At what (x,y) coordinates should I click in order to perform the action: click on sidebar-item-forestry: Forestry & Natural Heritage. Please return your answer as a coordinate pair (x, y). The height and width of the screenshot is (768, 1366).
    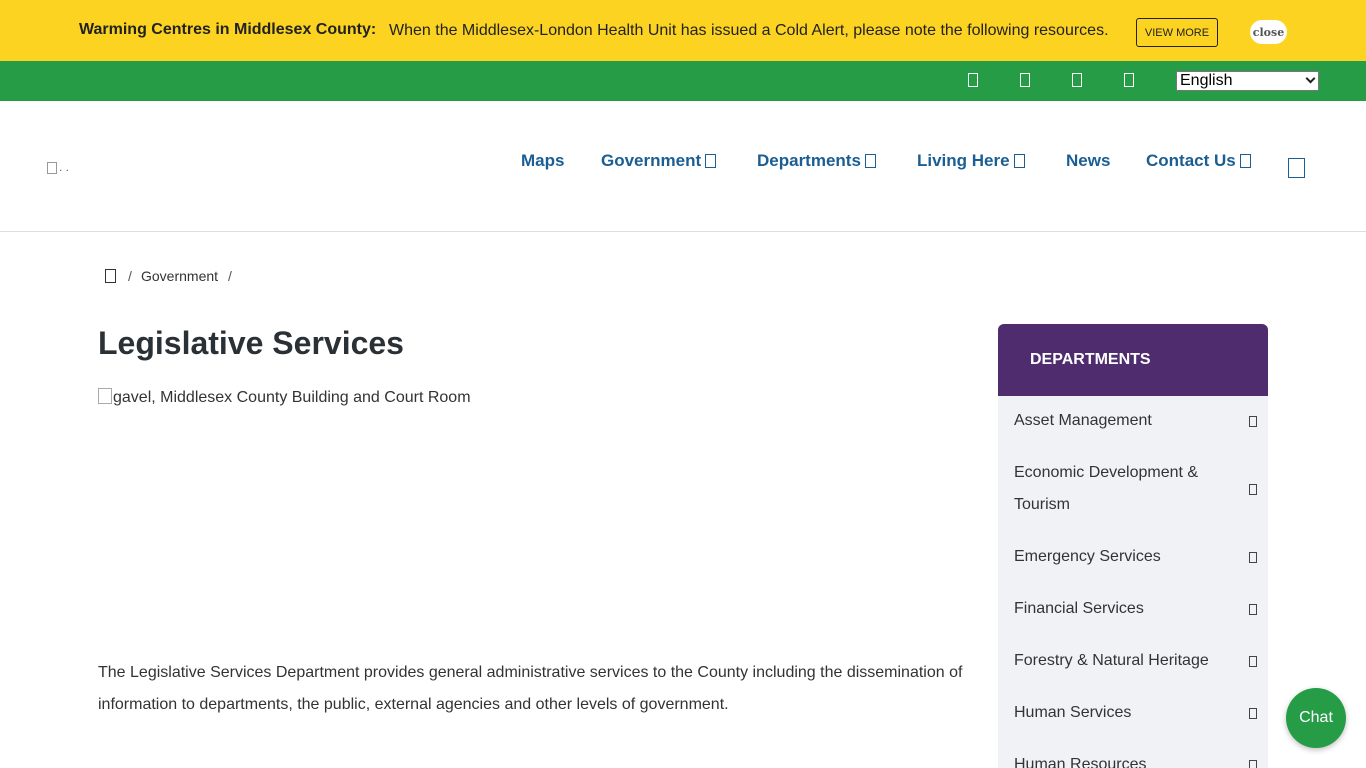
    Looking at the image, I should click on (1129, 661).